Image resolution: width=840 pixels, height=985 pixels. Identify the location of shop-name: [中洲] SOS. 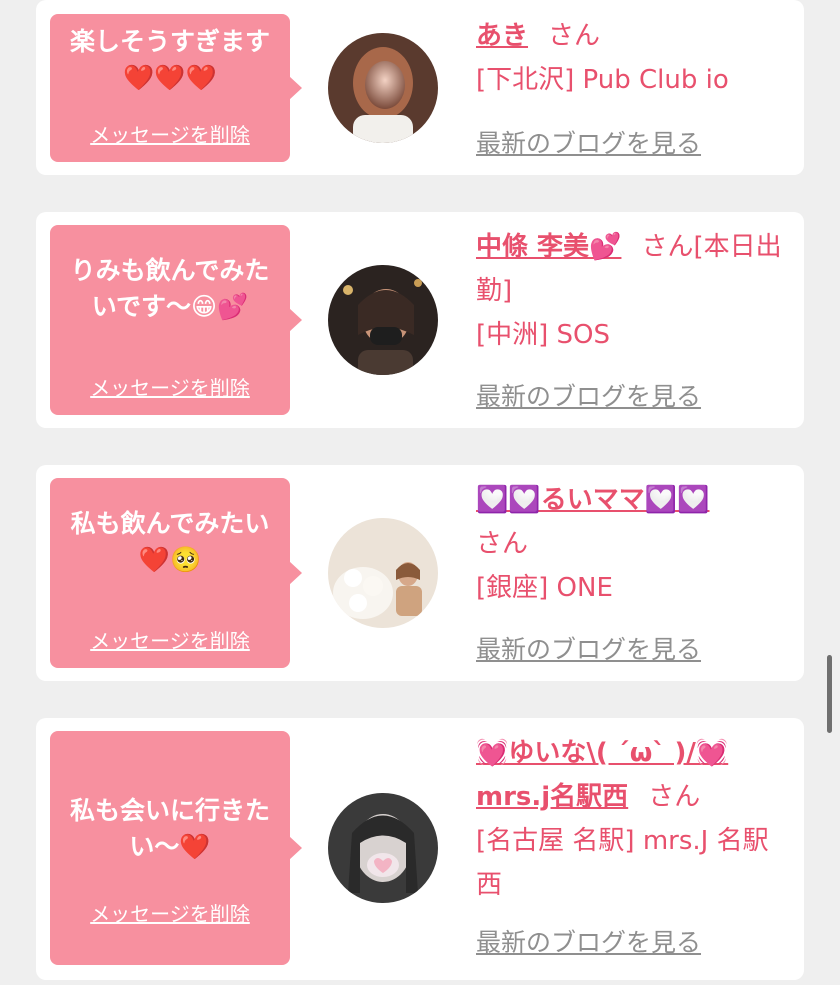
(543, 335).